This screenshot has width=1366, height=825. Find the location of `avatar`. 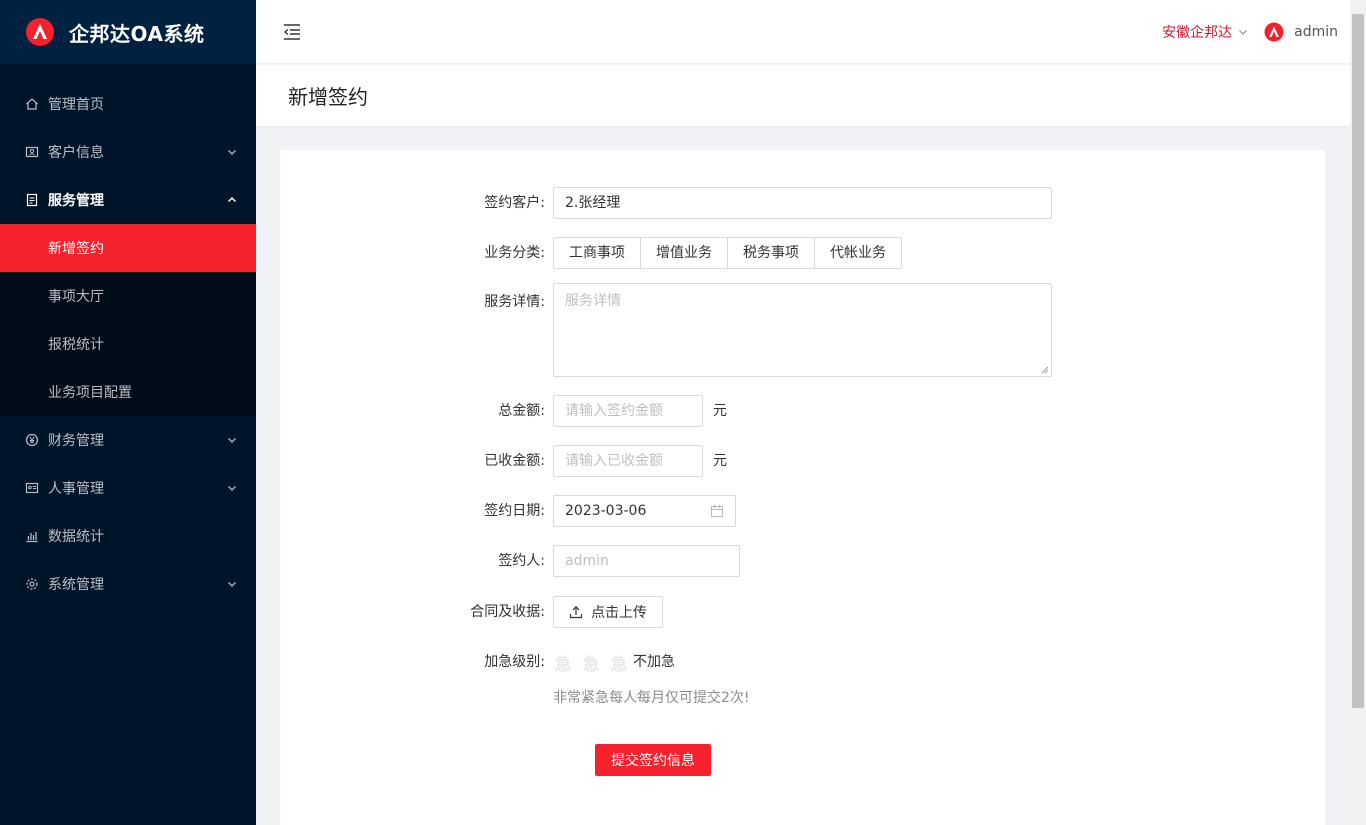

avatar is located at coordinates (1274, 32).